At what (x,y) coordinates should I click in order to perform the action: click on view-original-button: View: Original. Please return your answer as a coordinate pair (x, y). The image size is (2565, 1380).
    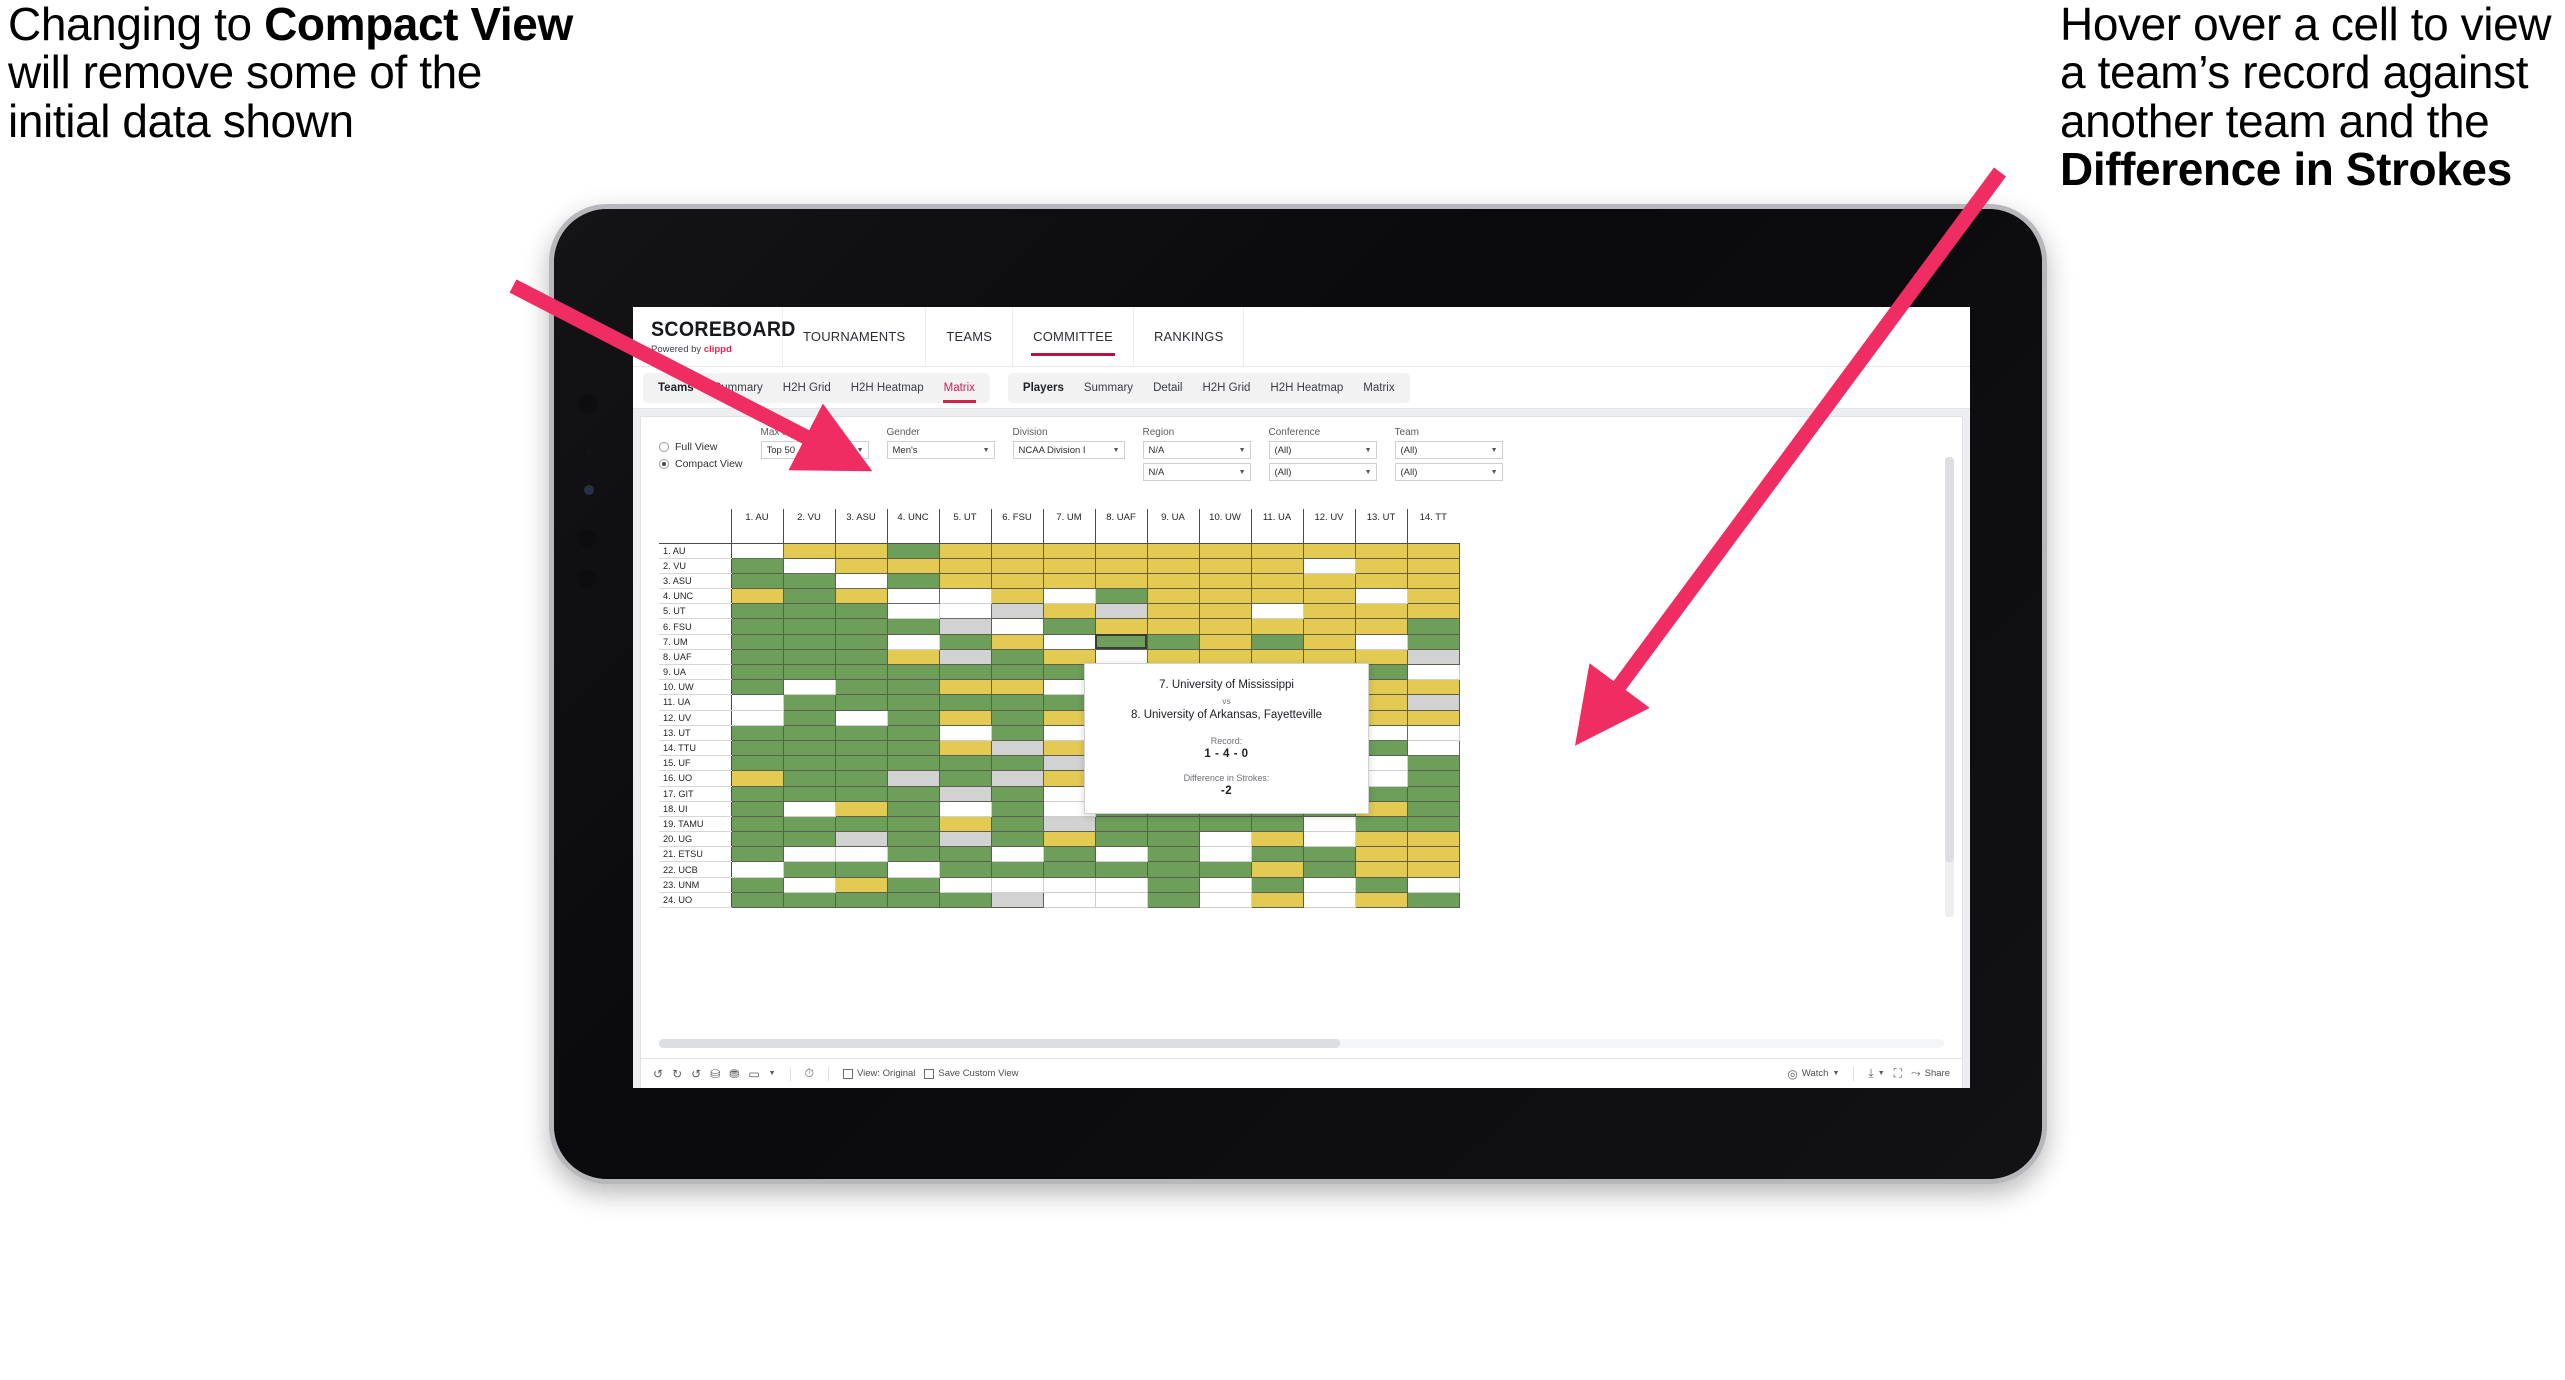
    Looking at the image, I should click on (878, 1073).